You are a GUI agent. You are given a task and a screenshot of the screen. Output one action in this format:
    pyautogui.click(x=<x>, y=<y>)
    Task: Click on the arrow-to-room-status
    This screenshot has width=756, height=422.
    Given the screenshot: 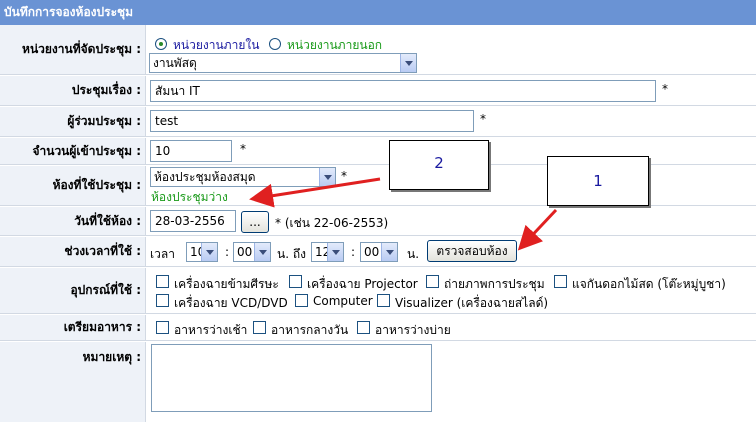 What is the action you would take?
    pyautogui.click(x=315, y=192)
    